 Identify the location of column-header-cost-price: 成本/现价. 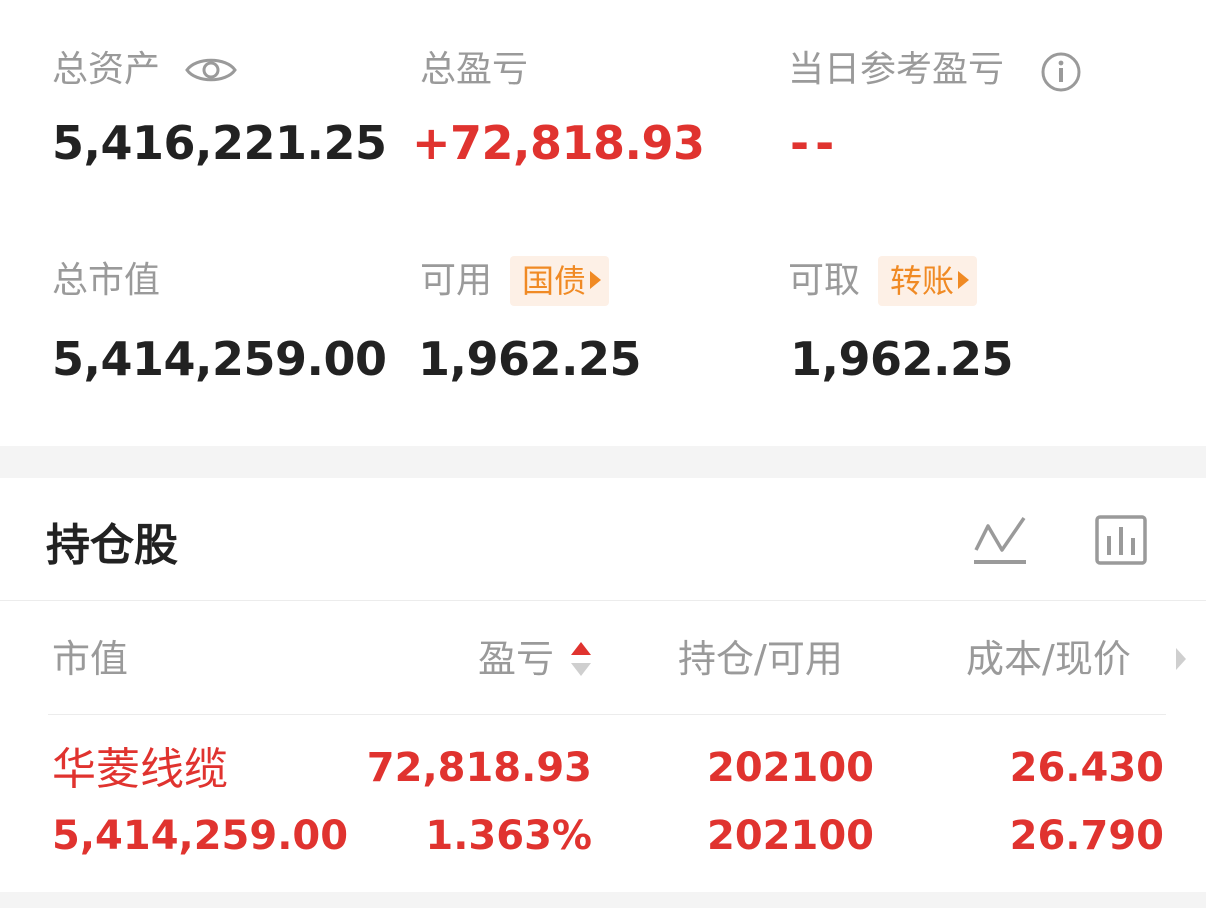
(1048, 659).